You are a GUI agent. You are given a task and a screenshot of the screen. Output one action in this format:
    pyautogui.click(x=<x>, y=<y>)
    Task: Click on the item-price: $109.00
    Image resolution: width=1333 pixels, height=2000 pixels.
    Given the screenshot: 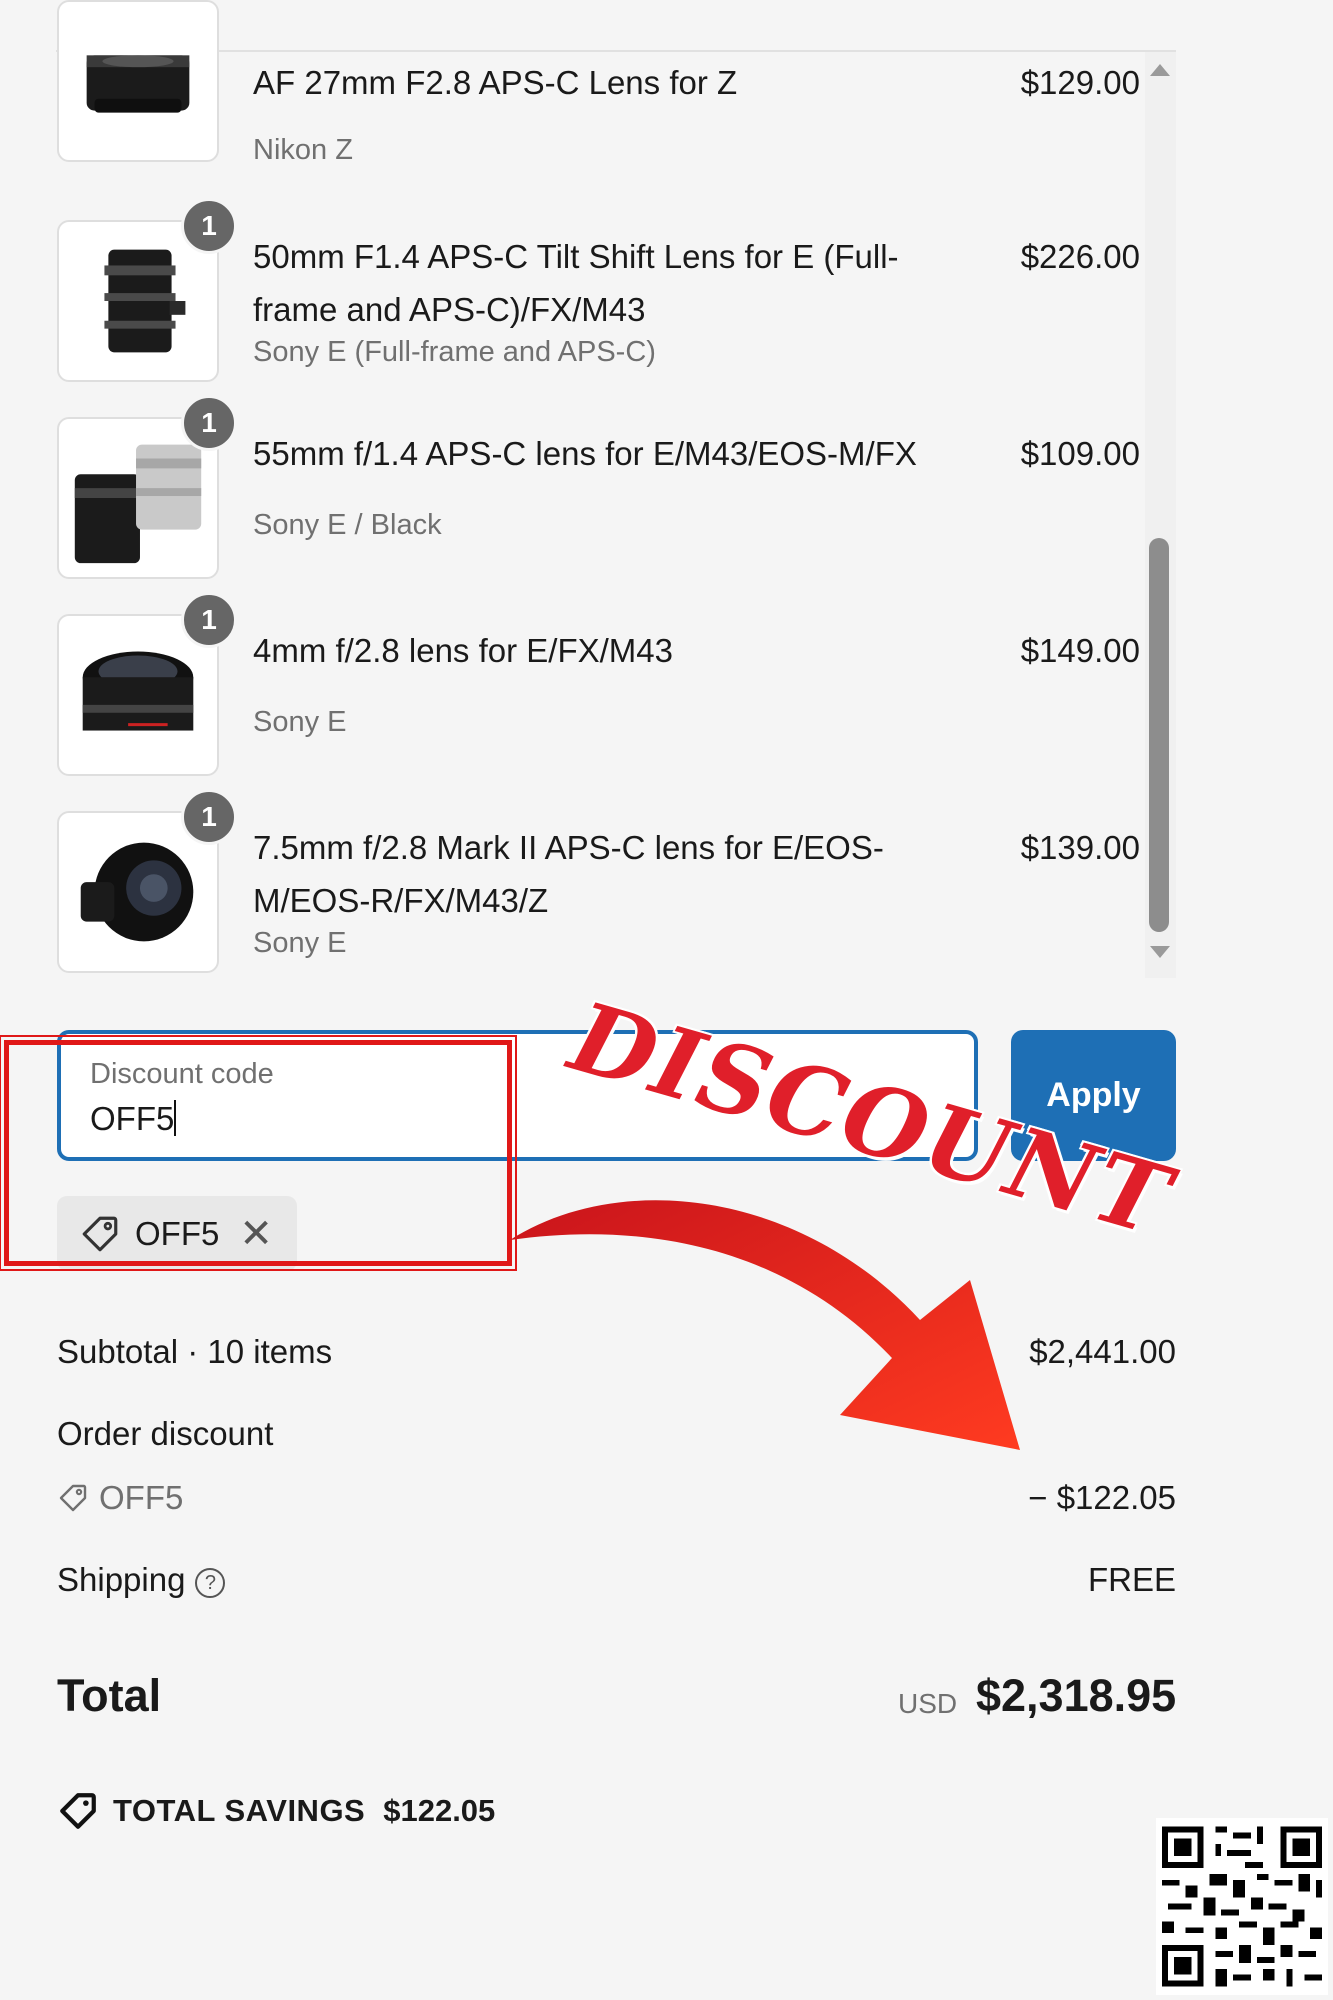 What is the action you would take?
    pyautogui.click(x=1080, y=453)
    